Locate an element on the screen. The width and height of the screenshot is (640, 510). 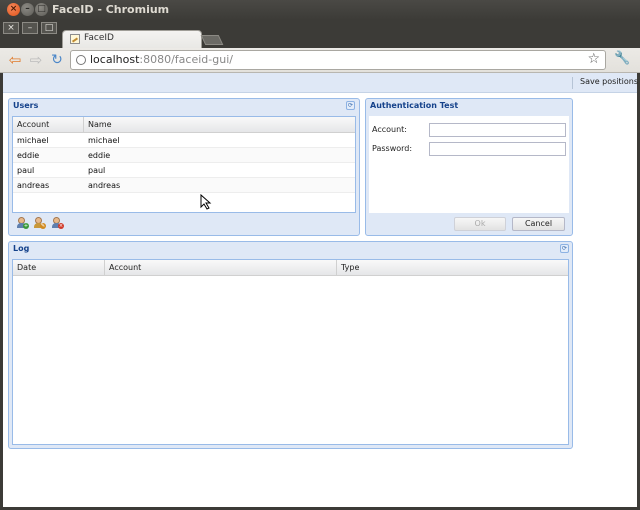
users-col-name: Name is located at coordinates (219, 125).